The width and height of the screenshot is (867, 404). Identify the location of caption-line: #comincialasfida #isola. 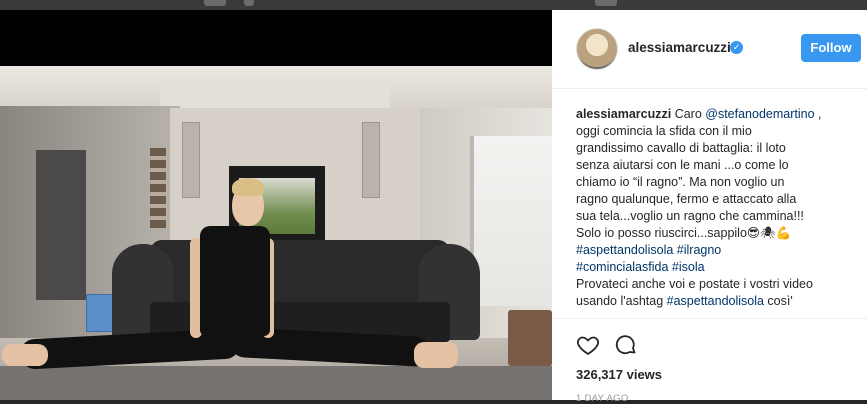
(717, 267).